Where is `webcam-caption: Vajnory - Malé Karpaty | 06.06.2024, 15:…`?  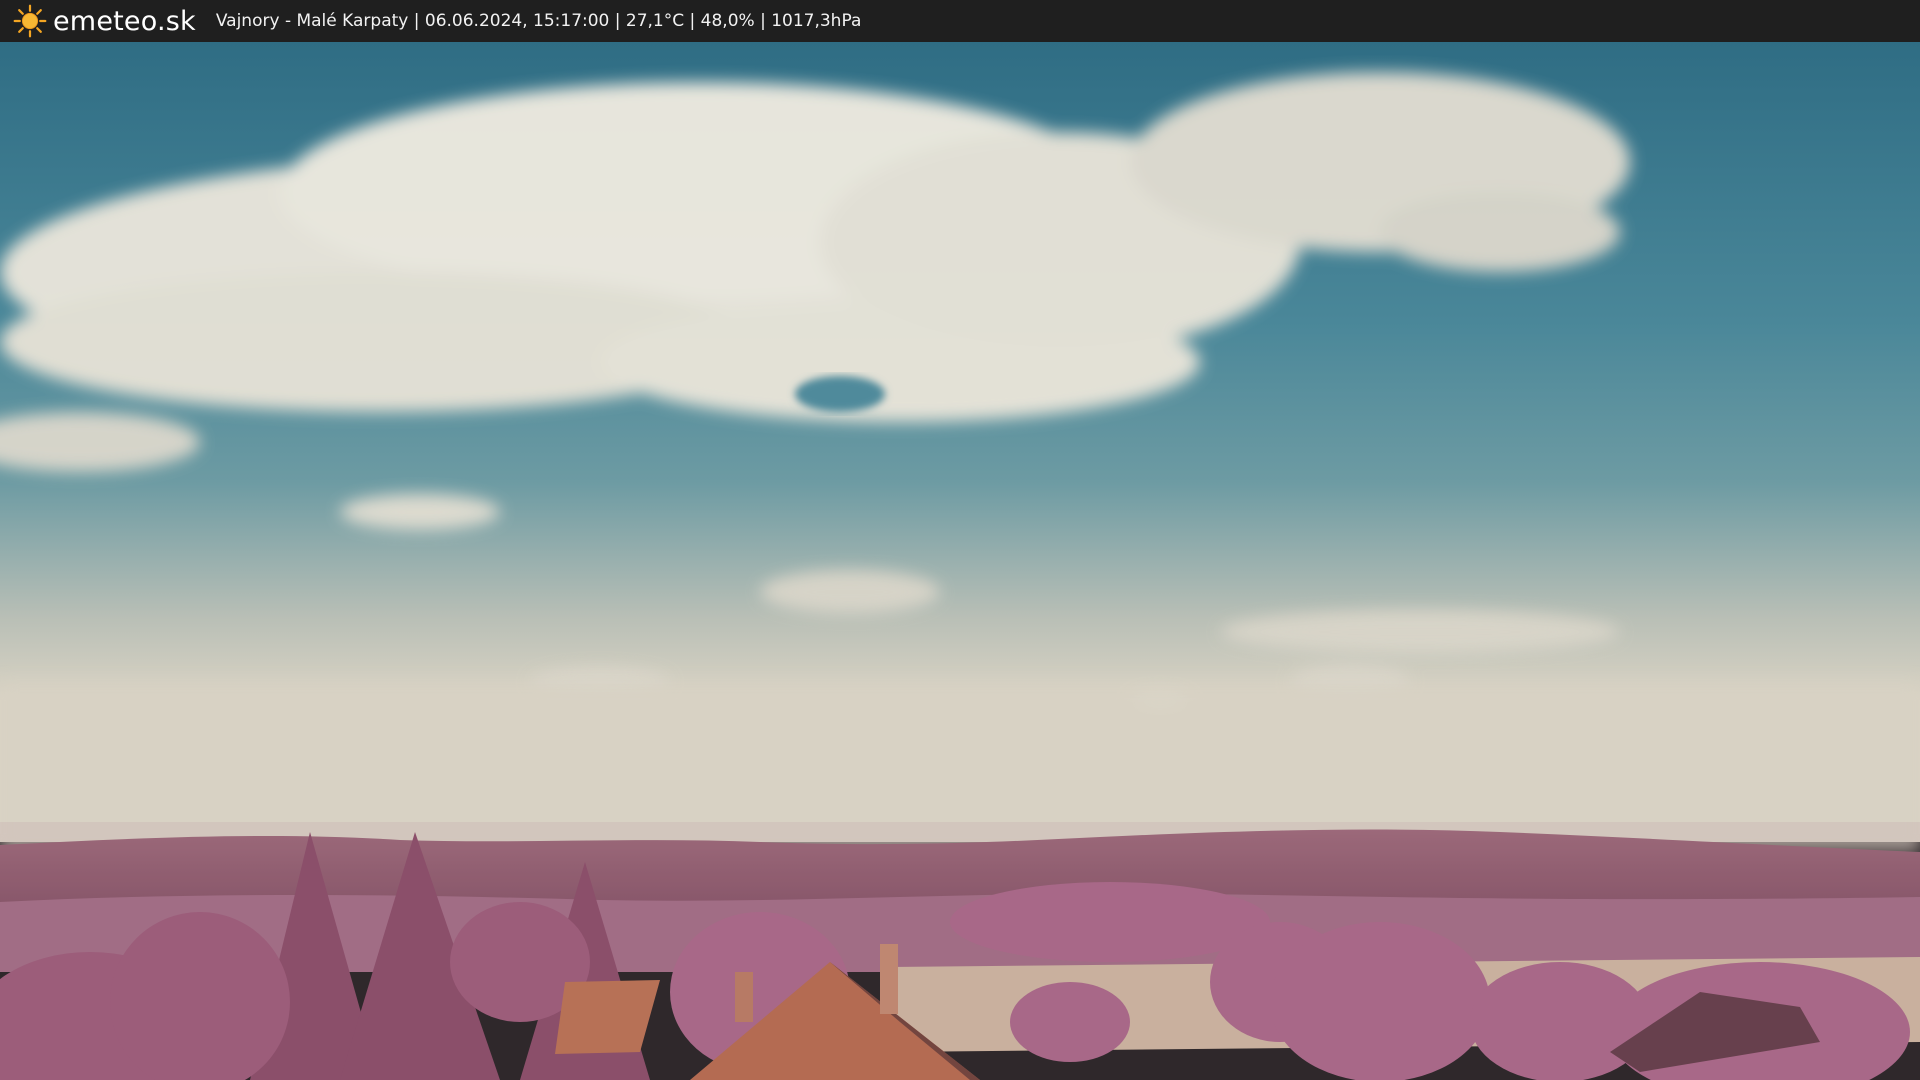
webcam-caption: Vajnory - Malé Karpaty | 06.06.2024, 15:… is located at coordinates (538, 21).